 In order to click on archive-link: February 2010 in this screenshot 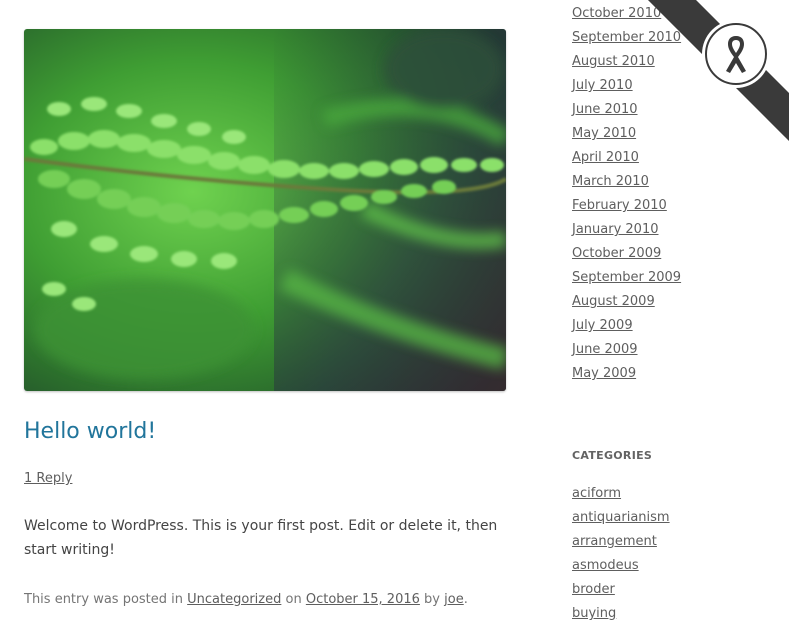, I will do `click(619, 205)`.